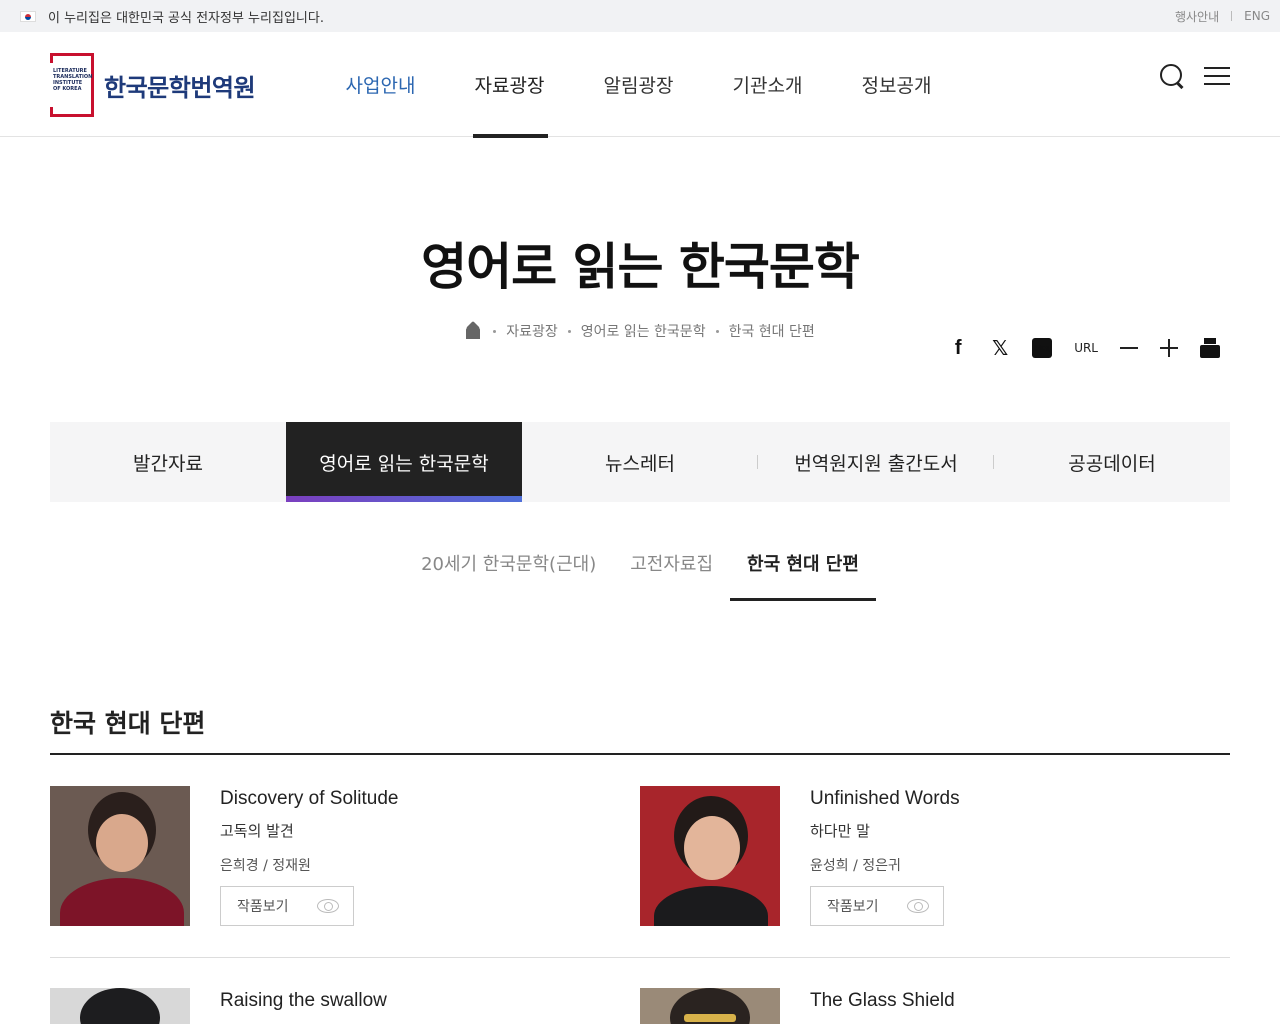 The height and width of the screenshot is (1024, 1280). Describe the element at coordinates (640, 267) in the screenshot. I see `page-title: 영어로 읽는 한국문학` at that location.